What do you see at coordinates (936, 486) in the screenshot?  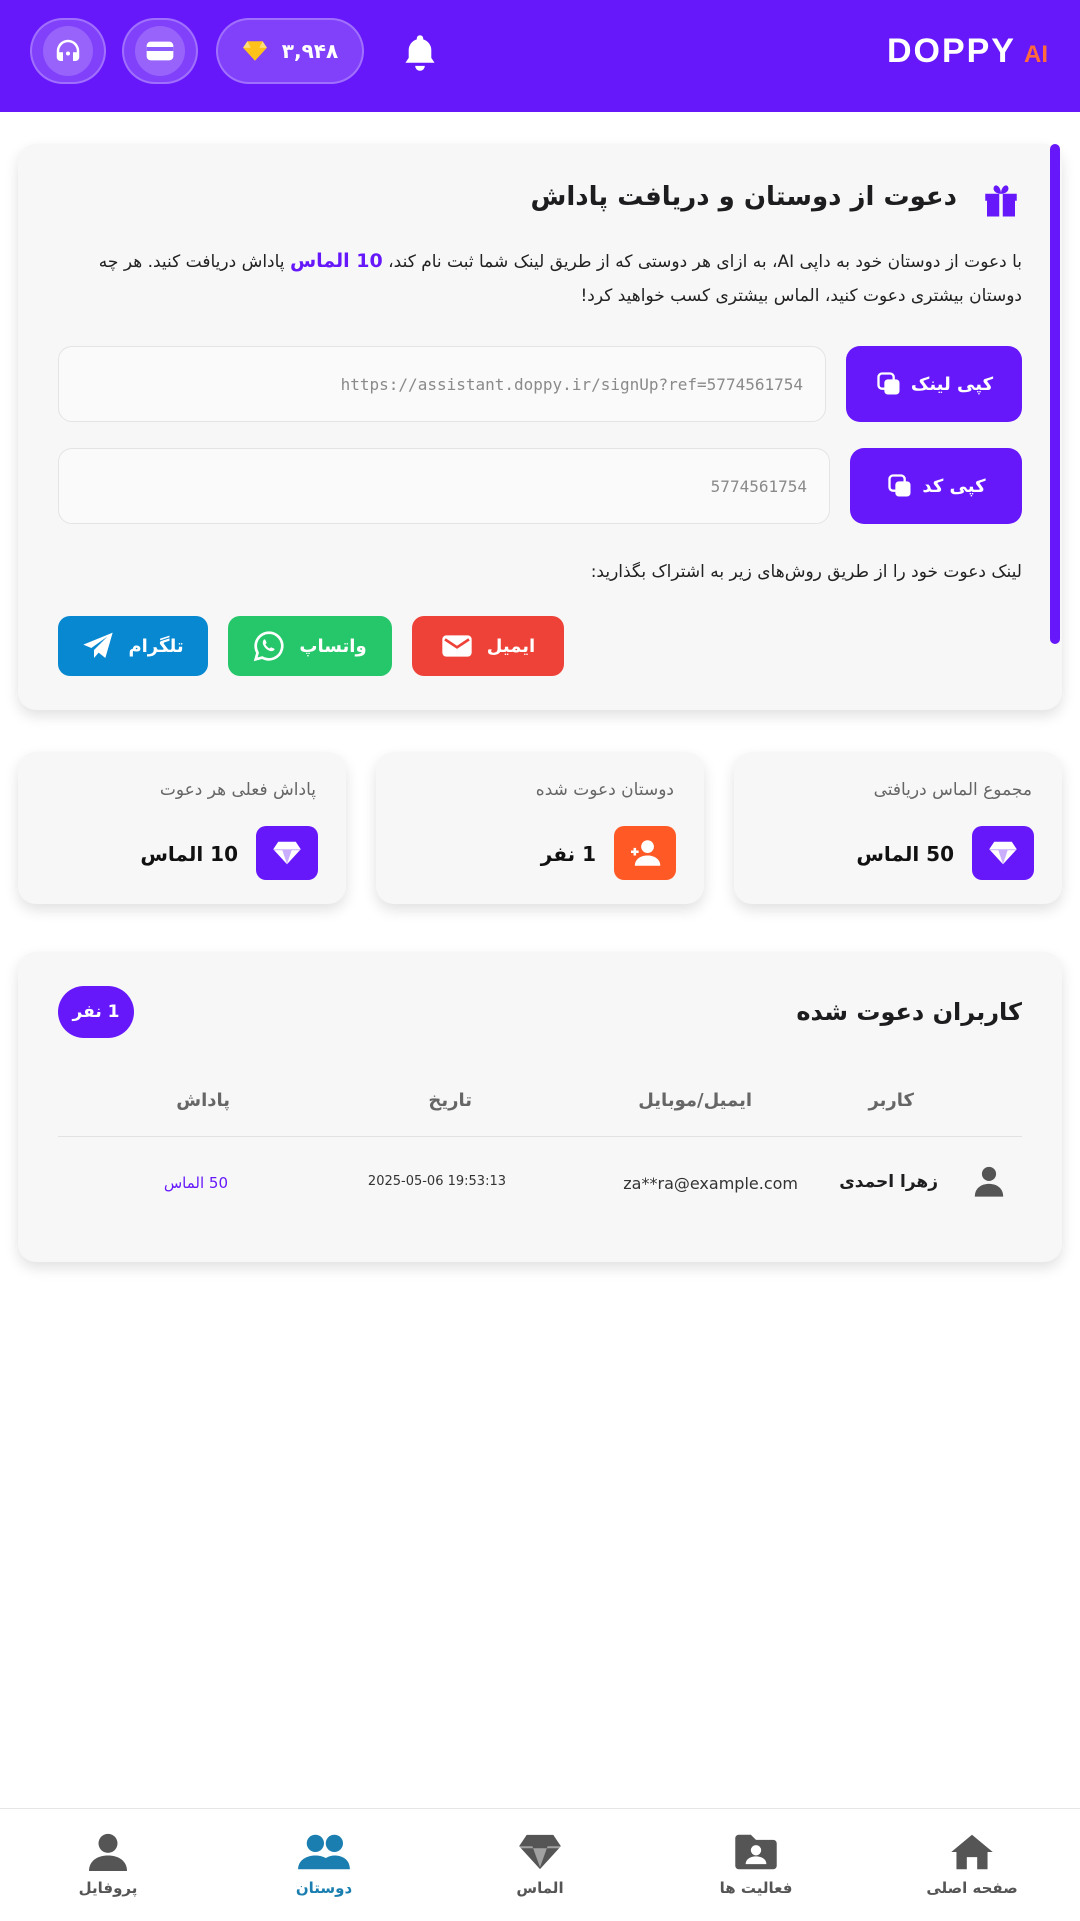 I see `copy-code-button: کپی کد` at bounding box center [936, 486].